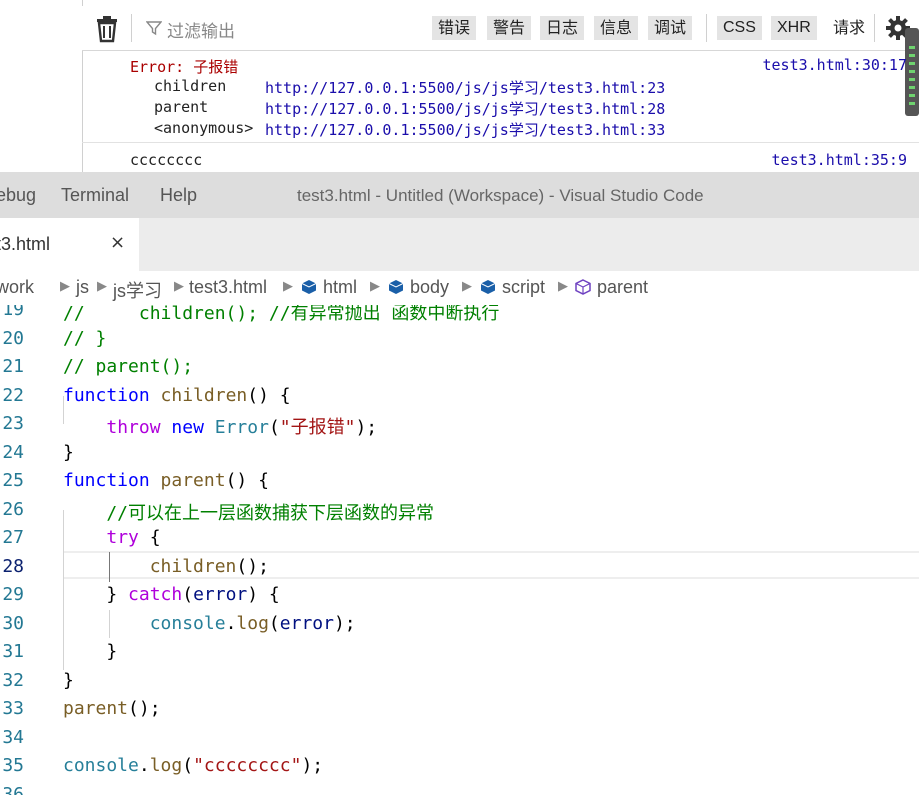  What do you see at coordinates (459, 510) in the screenshot?
I see `code-line: 26 //可以在上一层函数捕获下层函数的异常` at bounding box center [459, 510].